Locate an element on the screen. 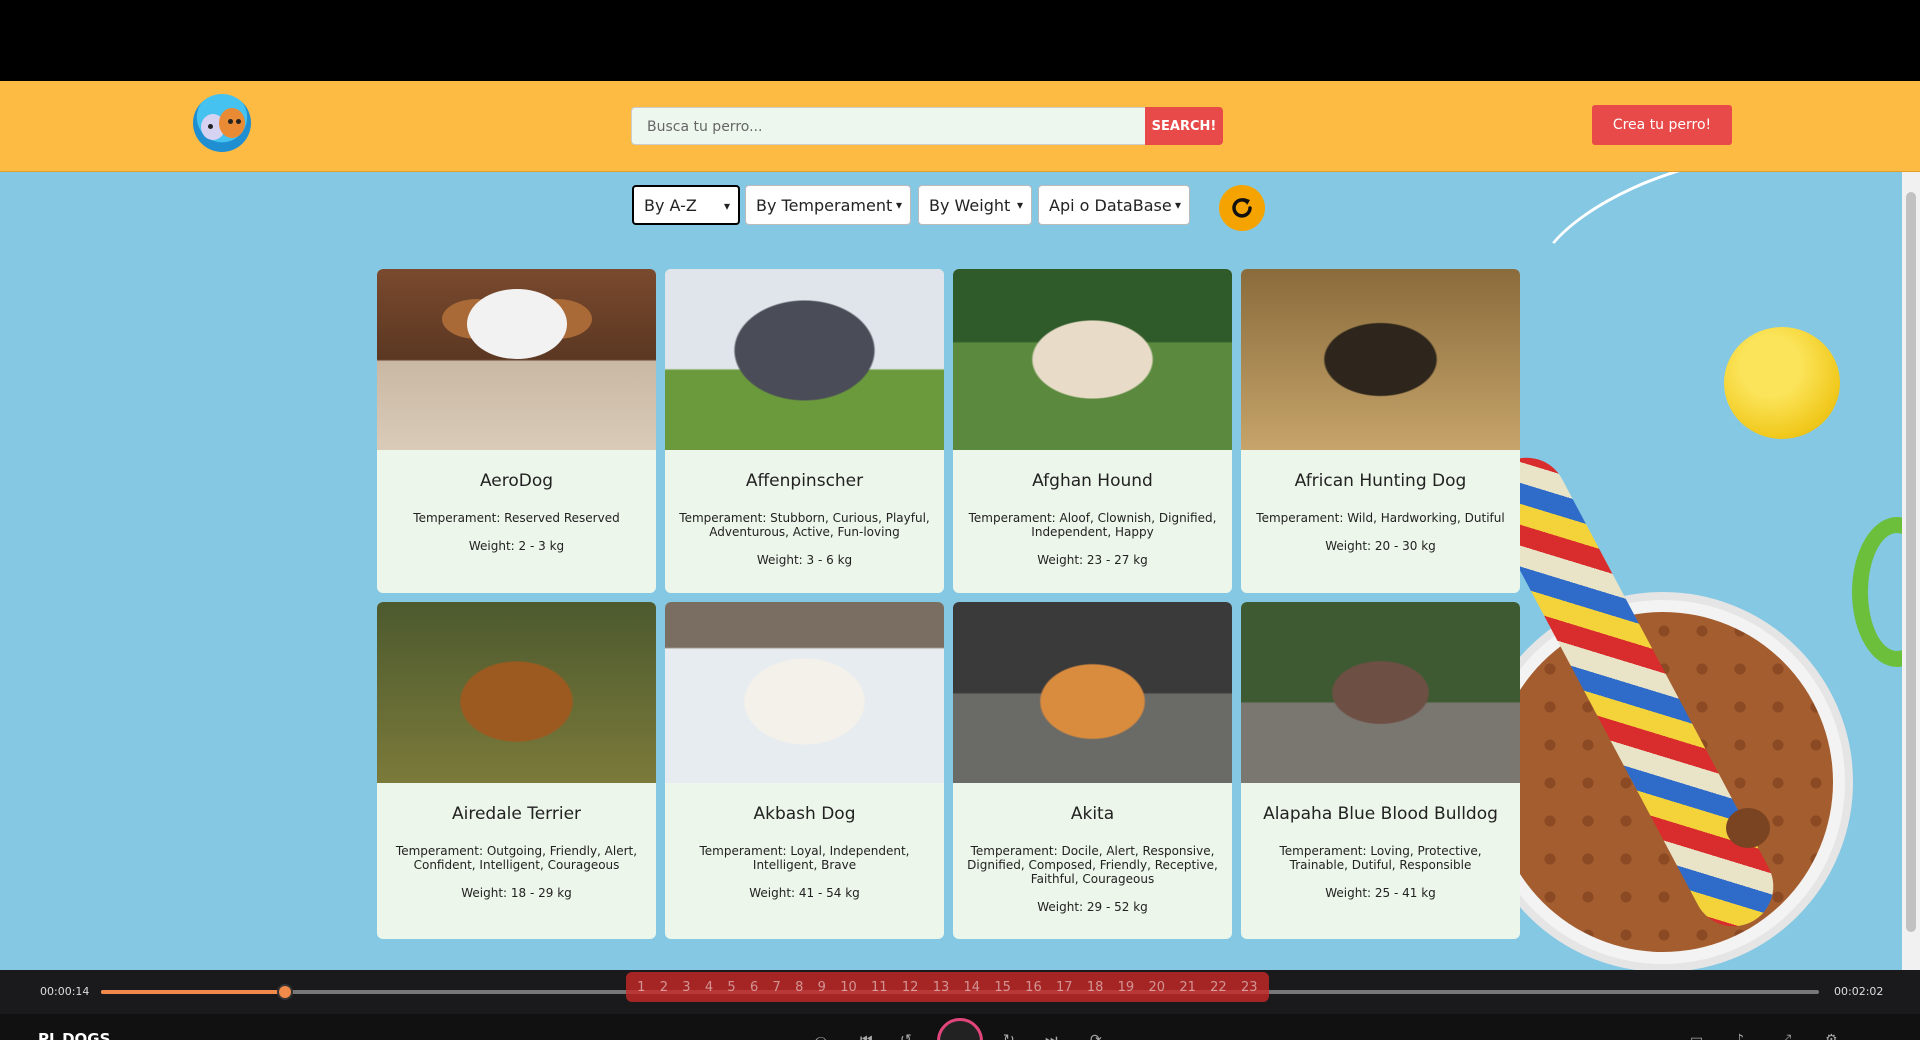  page-number: 14 is located at coordinates (972, 987).